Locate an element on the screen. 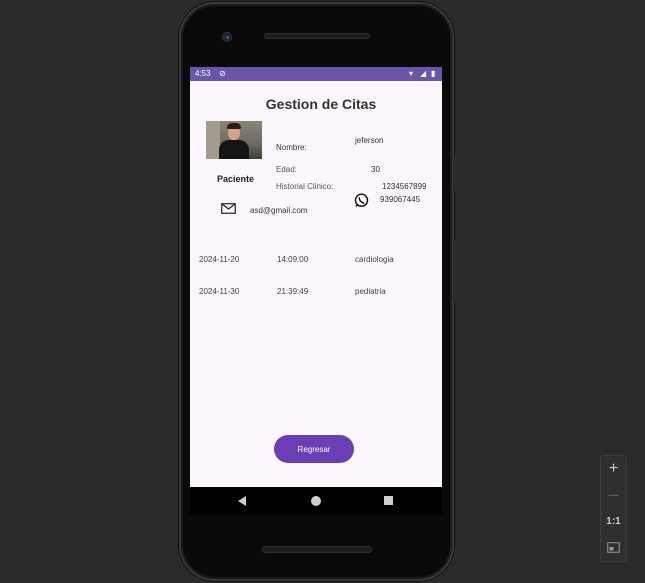 The width and height of the screenshot is (645, 583). appointment-time: 21:39:49 is located at coordinates (293, 291).